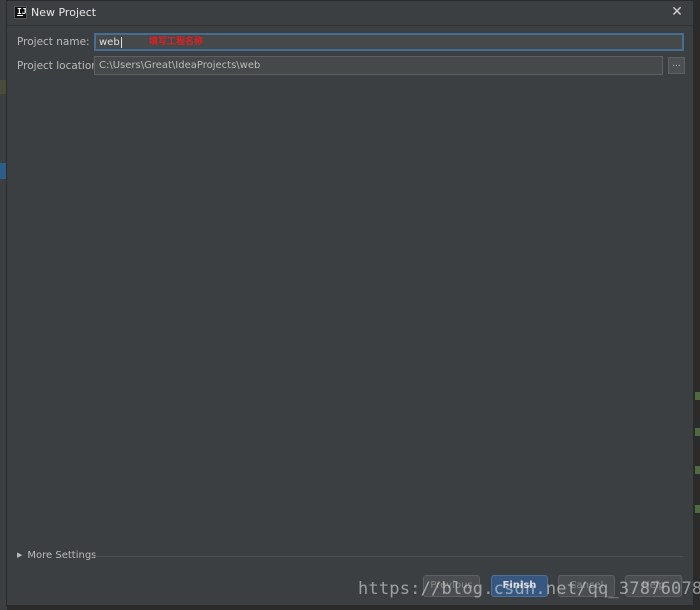 The width and height of the screenshot is (700, 610). What do you see at coordinates (20, 555) in the screenshot?
I see `triangle-right-icon: ▶` at bounding box center [20, 555].